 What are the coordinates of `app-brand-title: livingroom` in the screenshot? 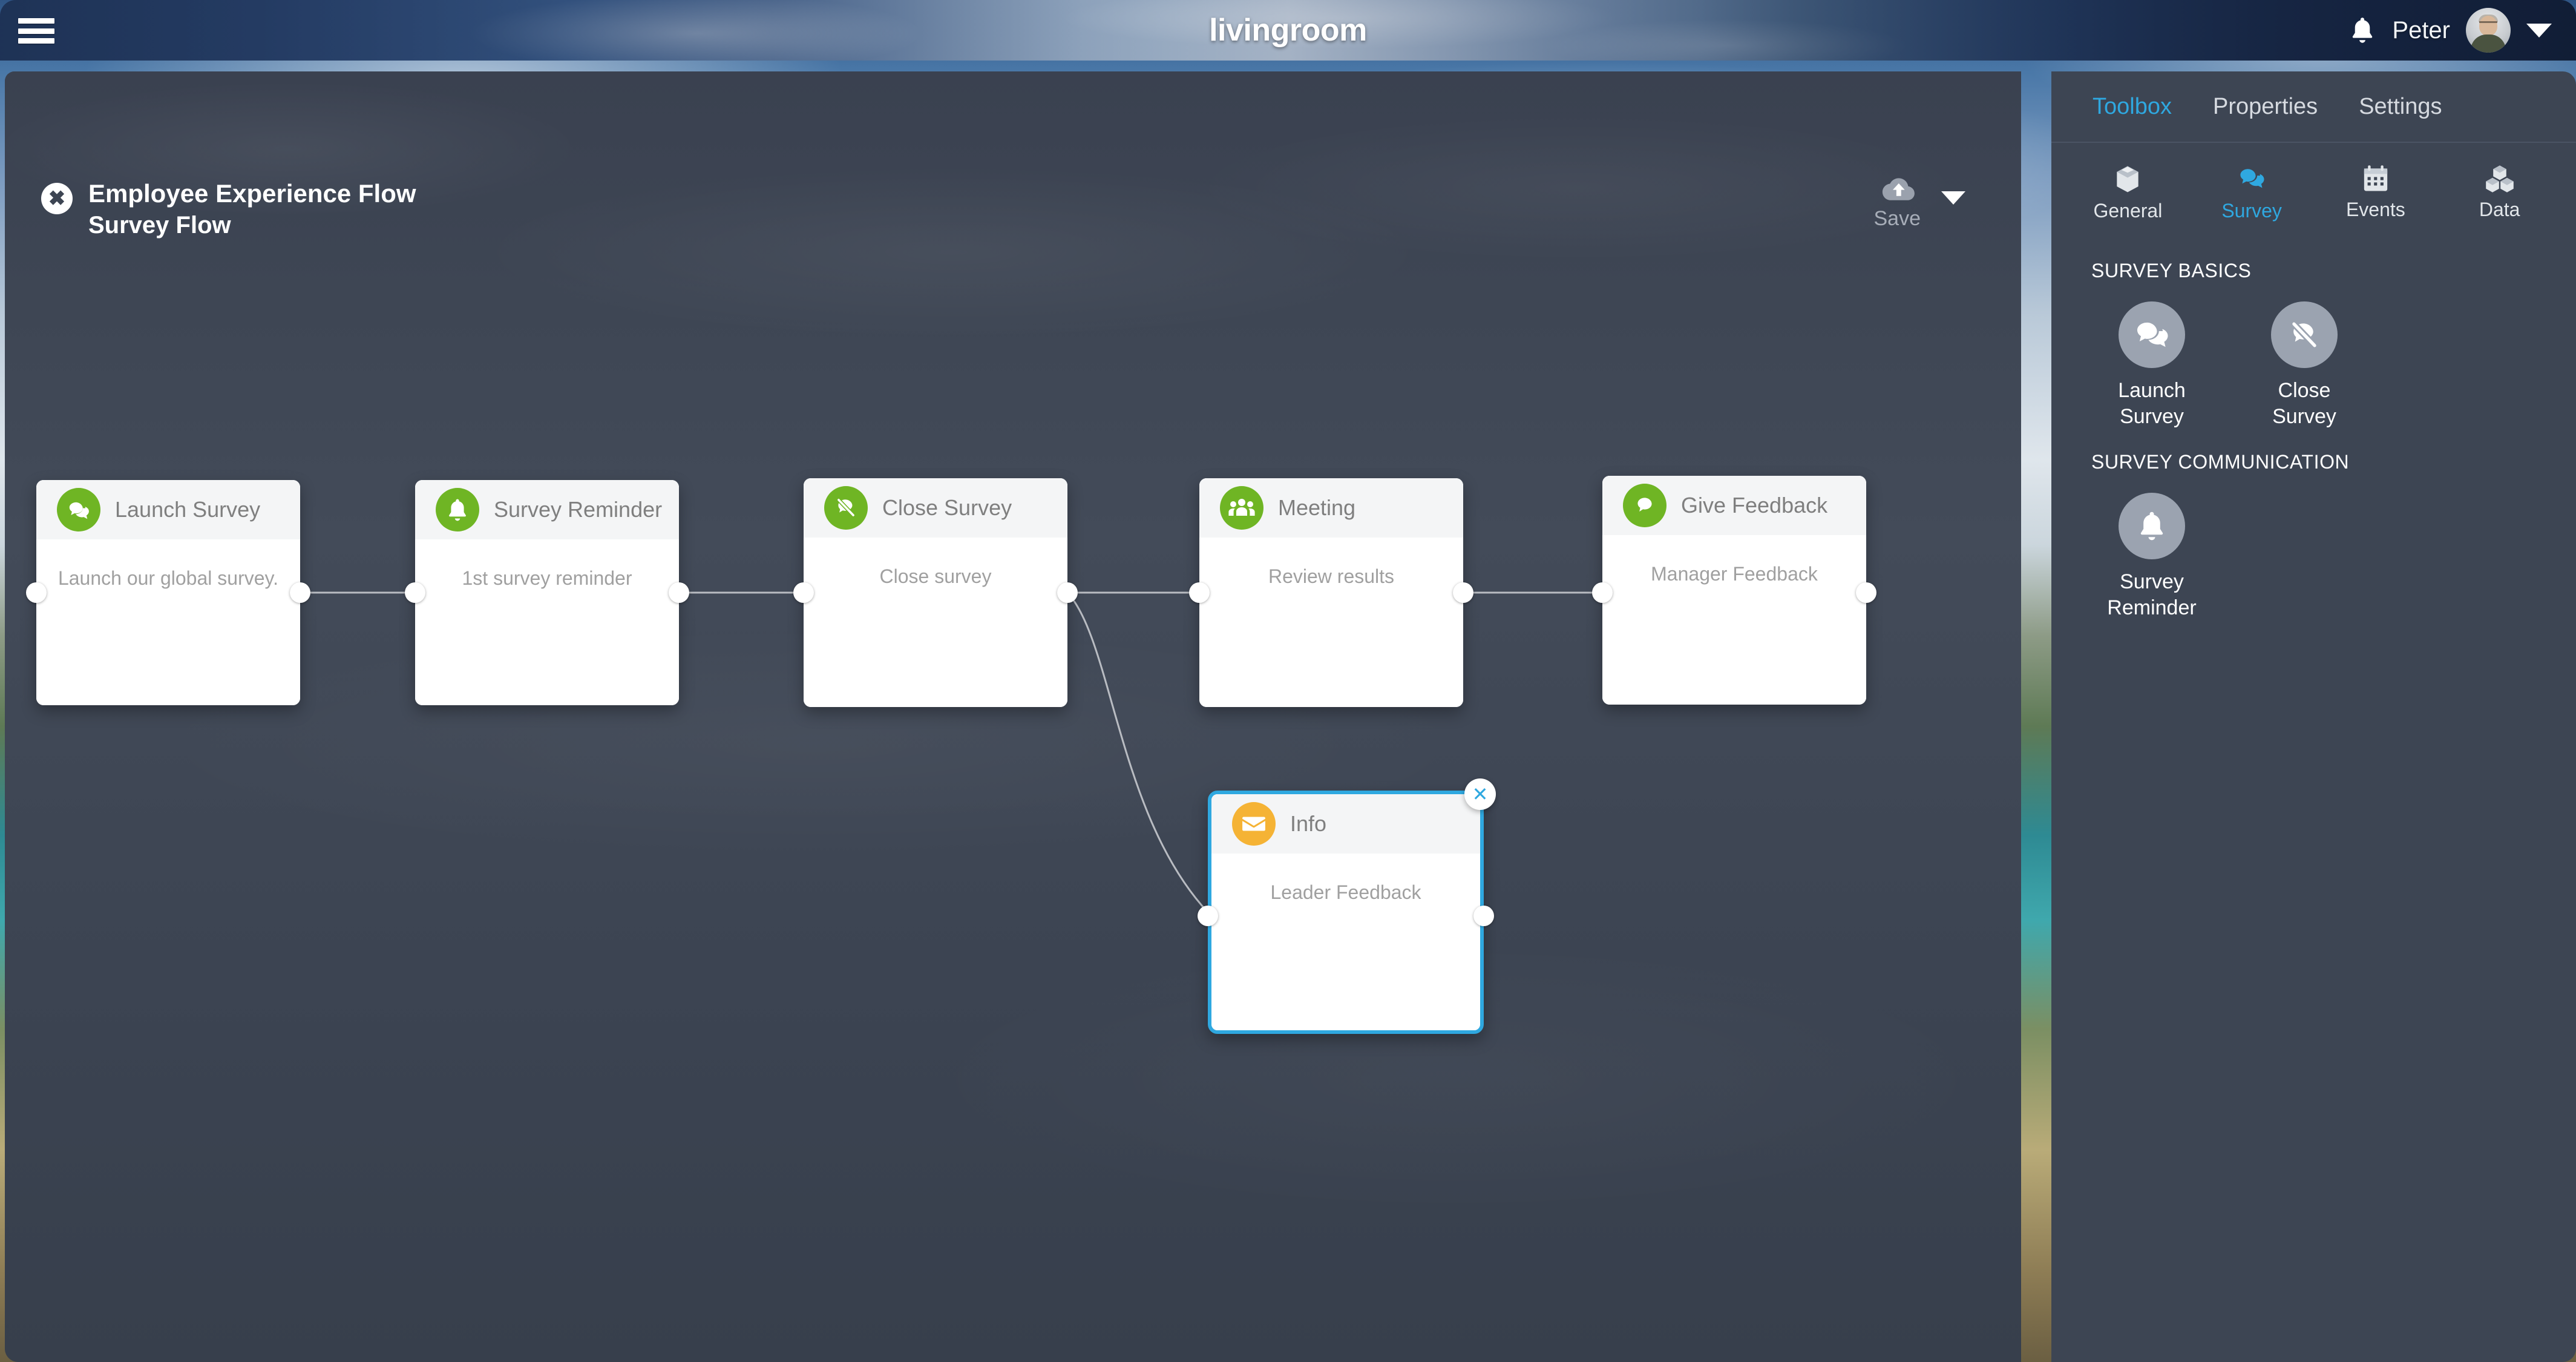 It's located at (1288, 30).